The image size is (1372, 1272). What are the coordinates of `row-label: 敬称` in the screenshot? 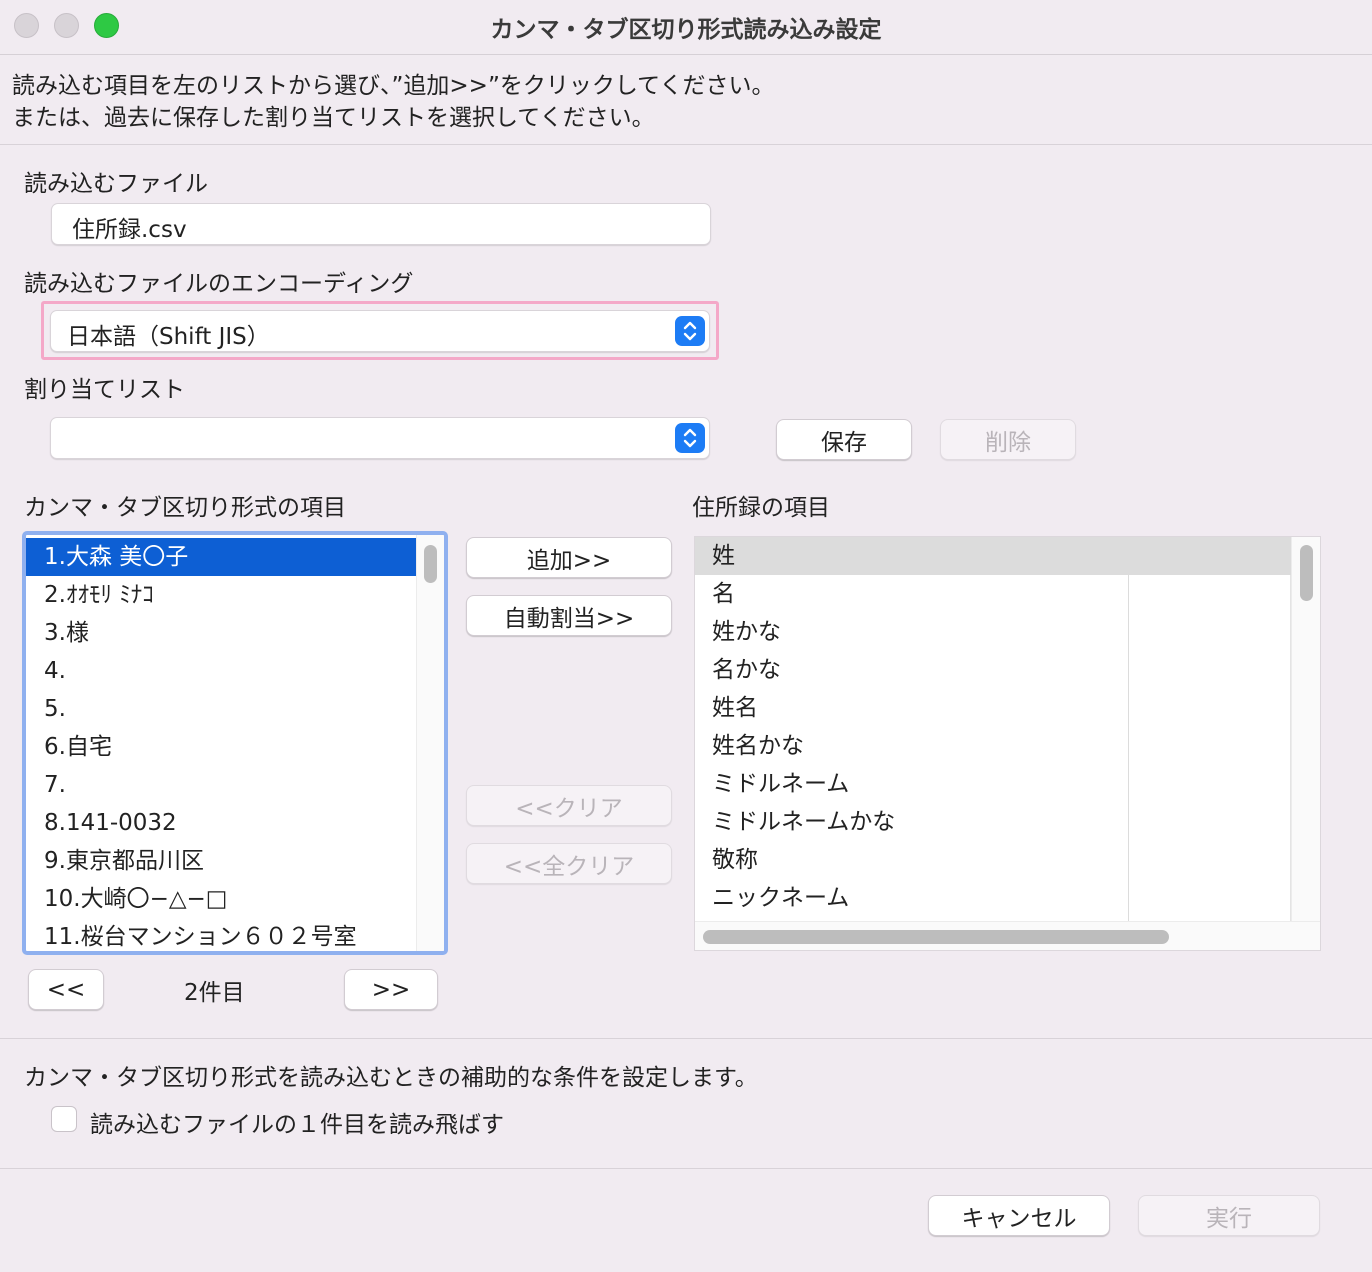 It's located at (735, 860).